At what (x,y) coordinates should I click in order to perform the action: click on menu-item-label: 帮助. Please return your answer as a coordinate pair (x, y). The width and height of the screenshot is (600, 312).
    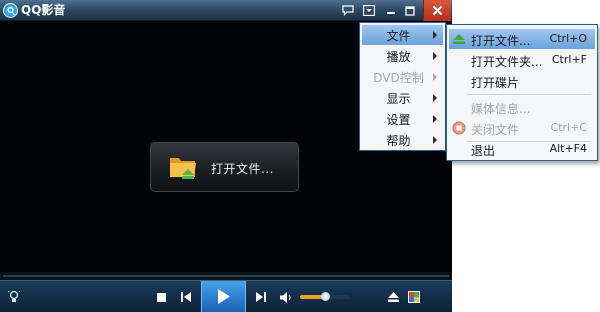
    Looking at the image, I should click on (398, 140).